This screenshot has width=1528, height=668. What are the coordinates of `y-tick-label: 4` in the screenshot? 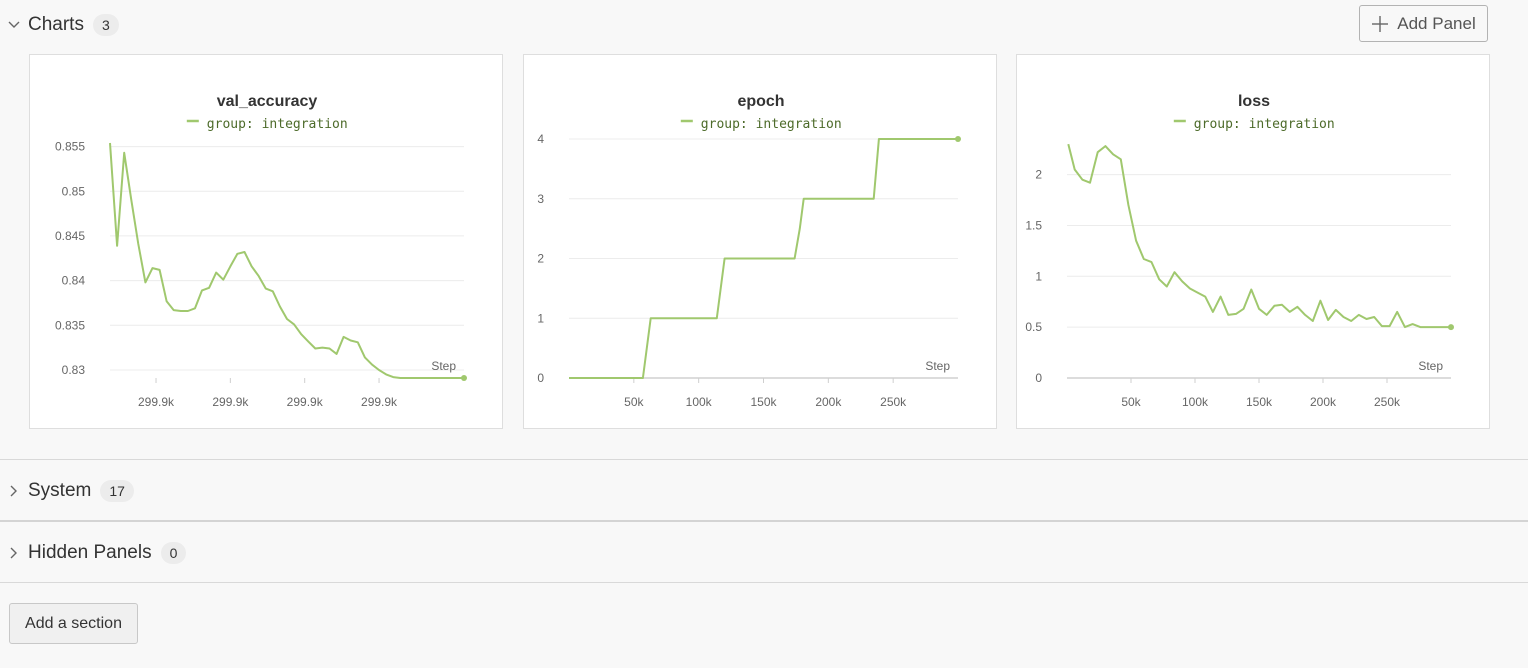 It's located at (540, 139).